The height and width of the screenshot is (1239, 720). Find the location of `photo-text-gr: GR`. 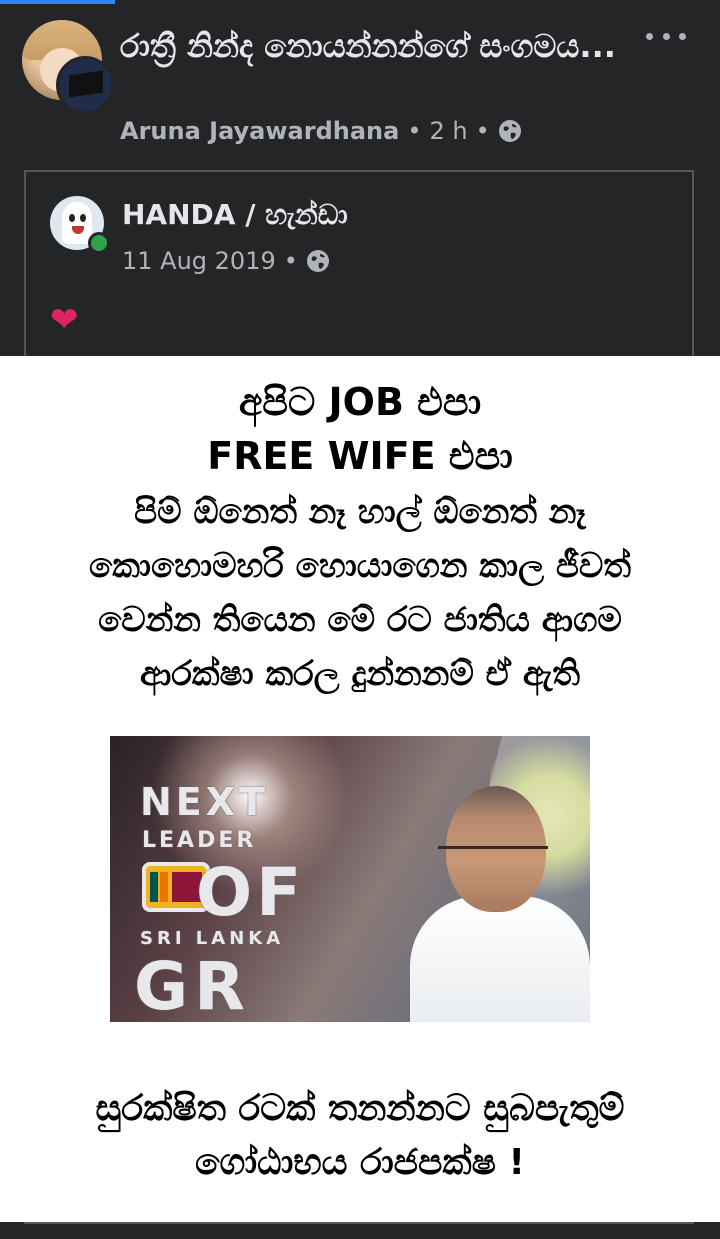

photo-text-gr: GR is located at coordinates (192, 985).